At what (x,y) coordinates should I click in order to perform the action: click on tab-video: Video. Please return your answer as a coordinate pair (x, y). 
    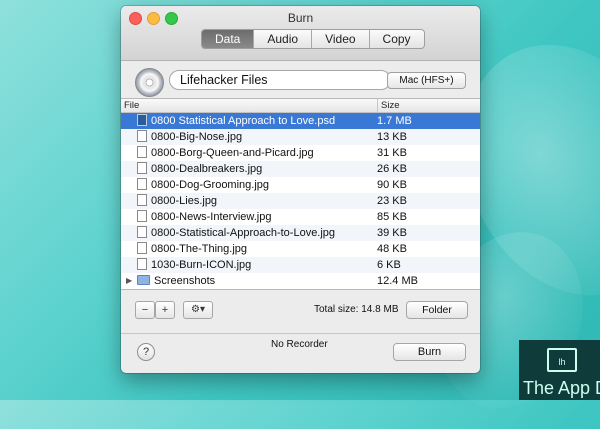
    Looking at the image, I should click on (341, 39).